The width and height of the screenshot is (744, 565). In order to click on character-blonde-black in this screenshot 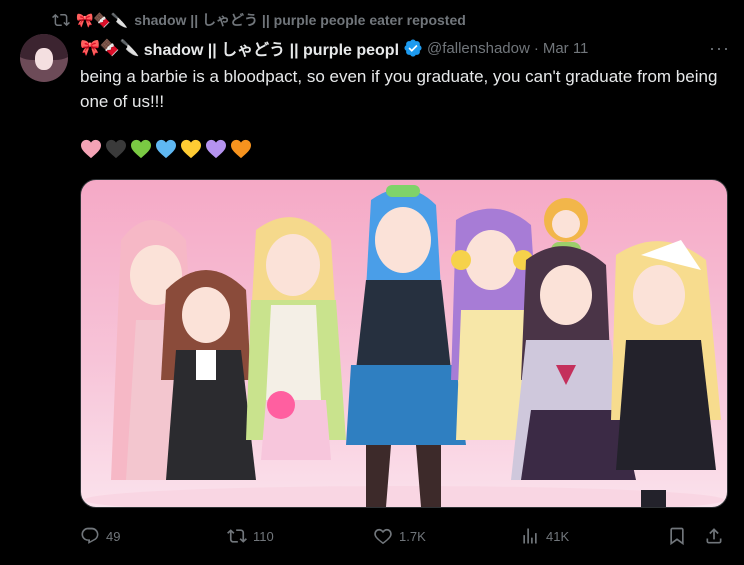, I will do `click(666, 373)`.